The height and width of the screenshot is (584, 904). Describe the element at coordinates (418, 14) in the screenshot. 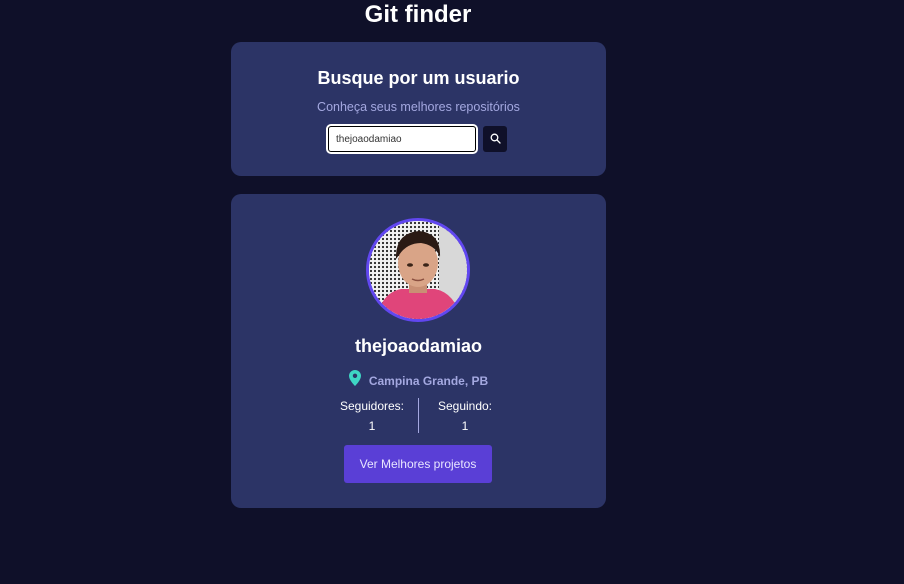

I see `app-title: Git finder` at that location.